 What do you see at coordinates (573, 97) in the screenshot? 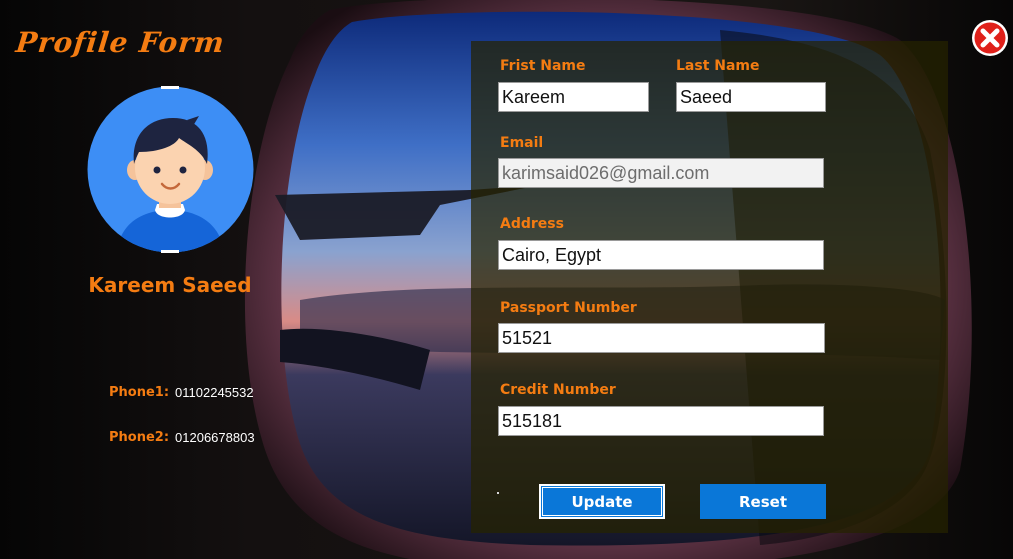
I see `first-name-input` at bounding box center [573, 97].